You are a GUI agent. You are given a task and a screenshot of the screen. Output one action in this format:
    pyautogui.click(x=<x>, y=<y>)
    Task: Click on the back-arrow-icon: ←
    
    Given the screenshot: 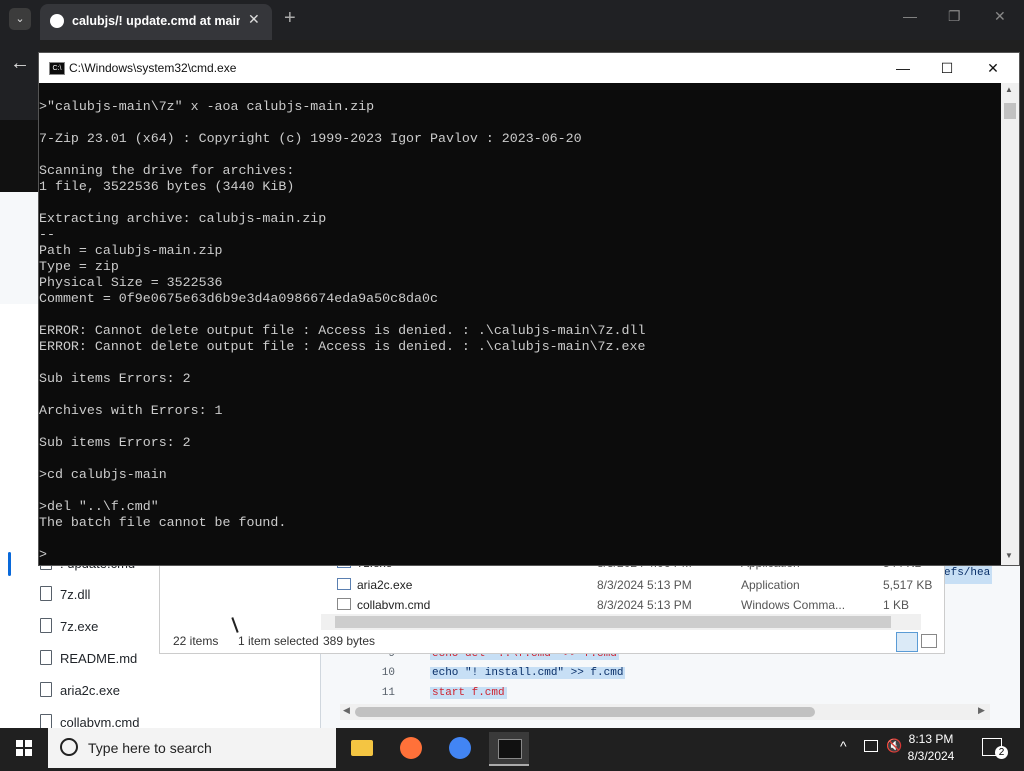 What is the action you would take?
    pyautogui.click(x=20, y=63)
    